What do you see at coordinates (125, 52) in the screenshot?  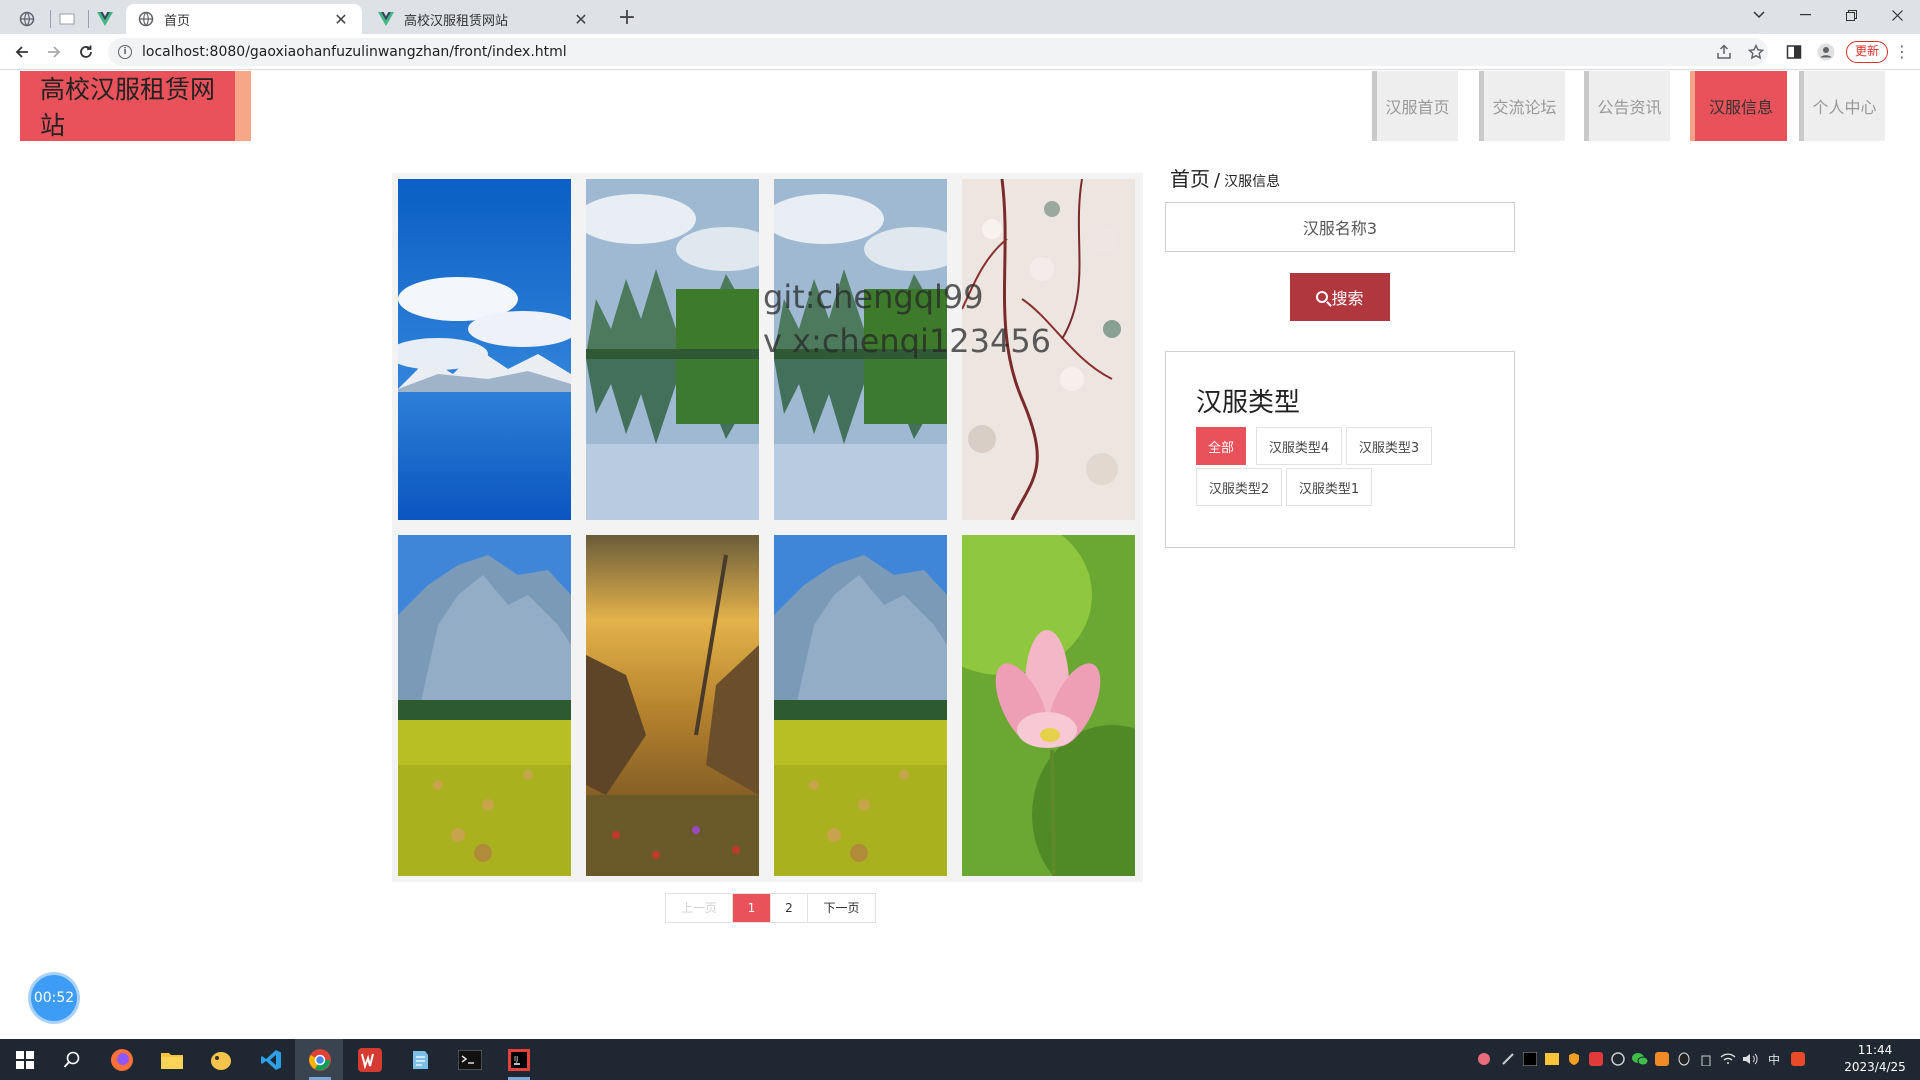 I see `info-icon: i` at bounding box center [125, 52].